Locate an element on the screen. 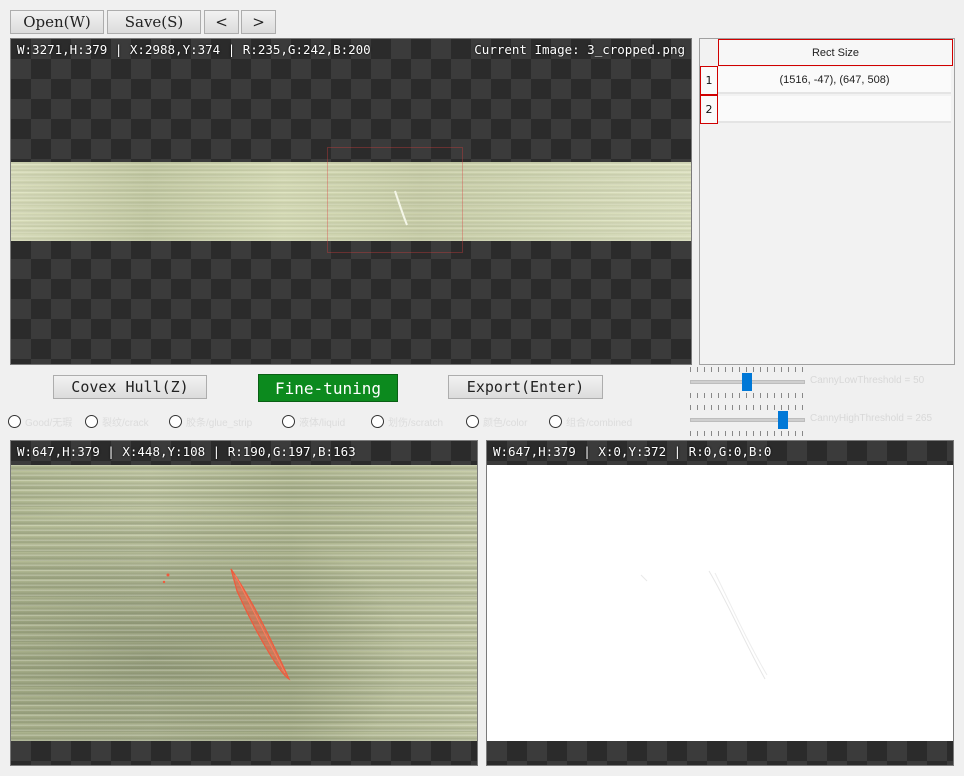  radio-liquid: 液体/liquid is located at coordinates (313, 421).